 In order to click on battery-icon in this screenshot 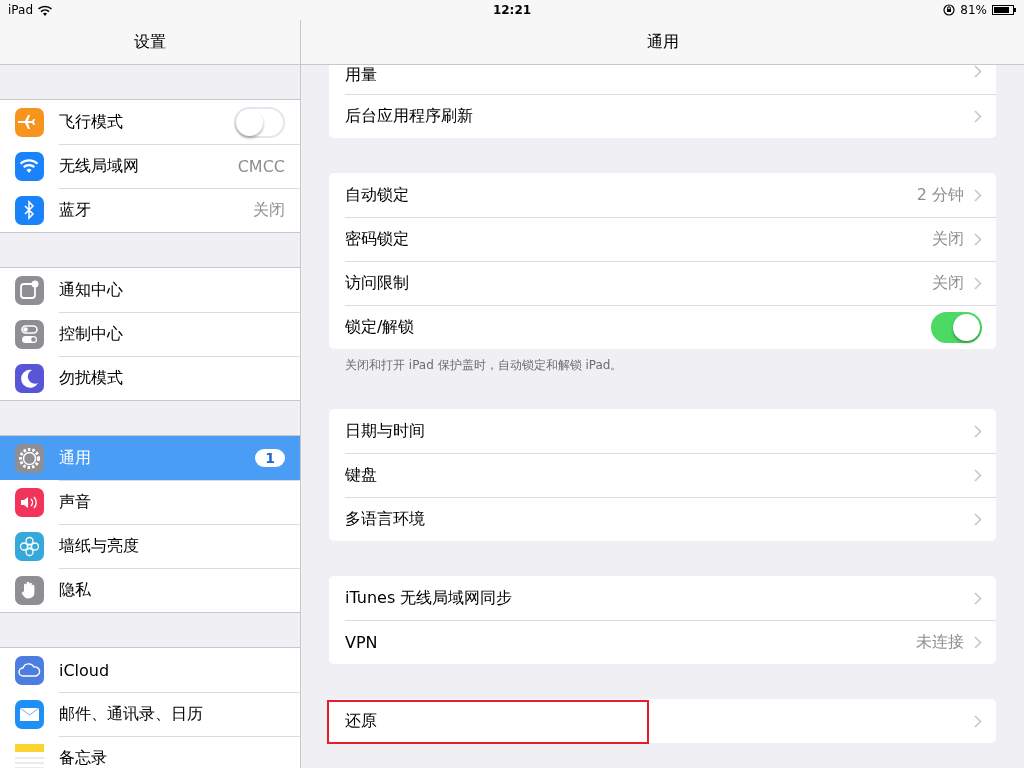, I will do `click(1004, 10)`.